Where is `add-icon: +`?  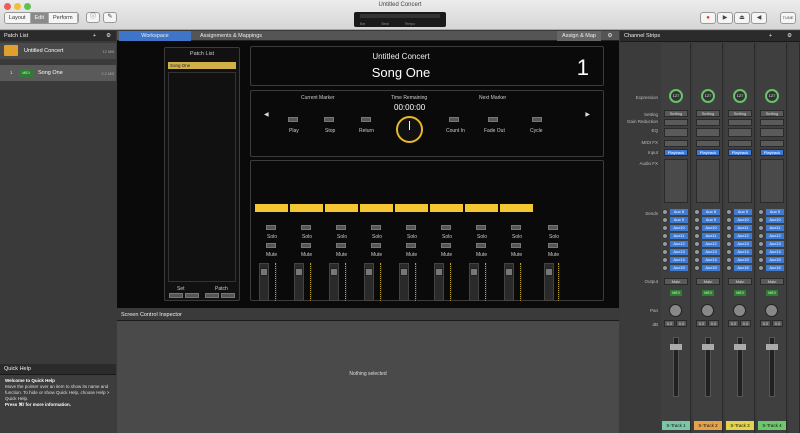
add-icon: + is located at coordinates (770, 36).